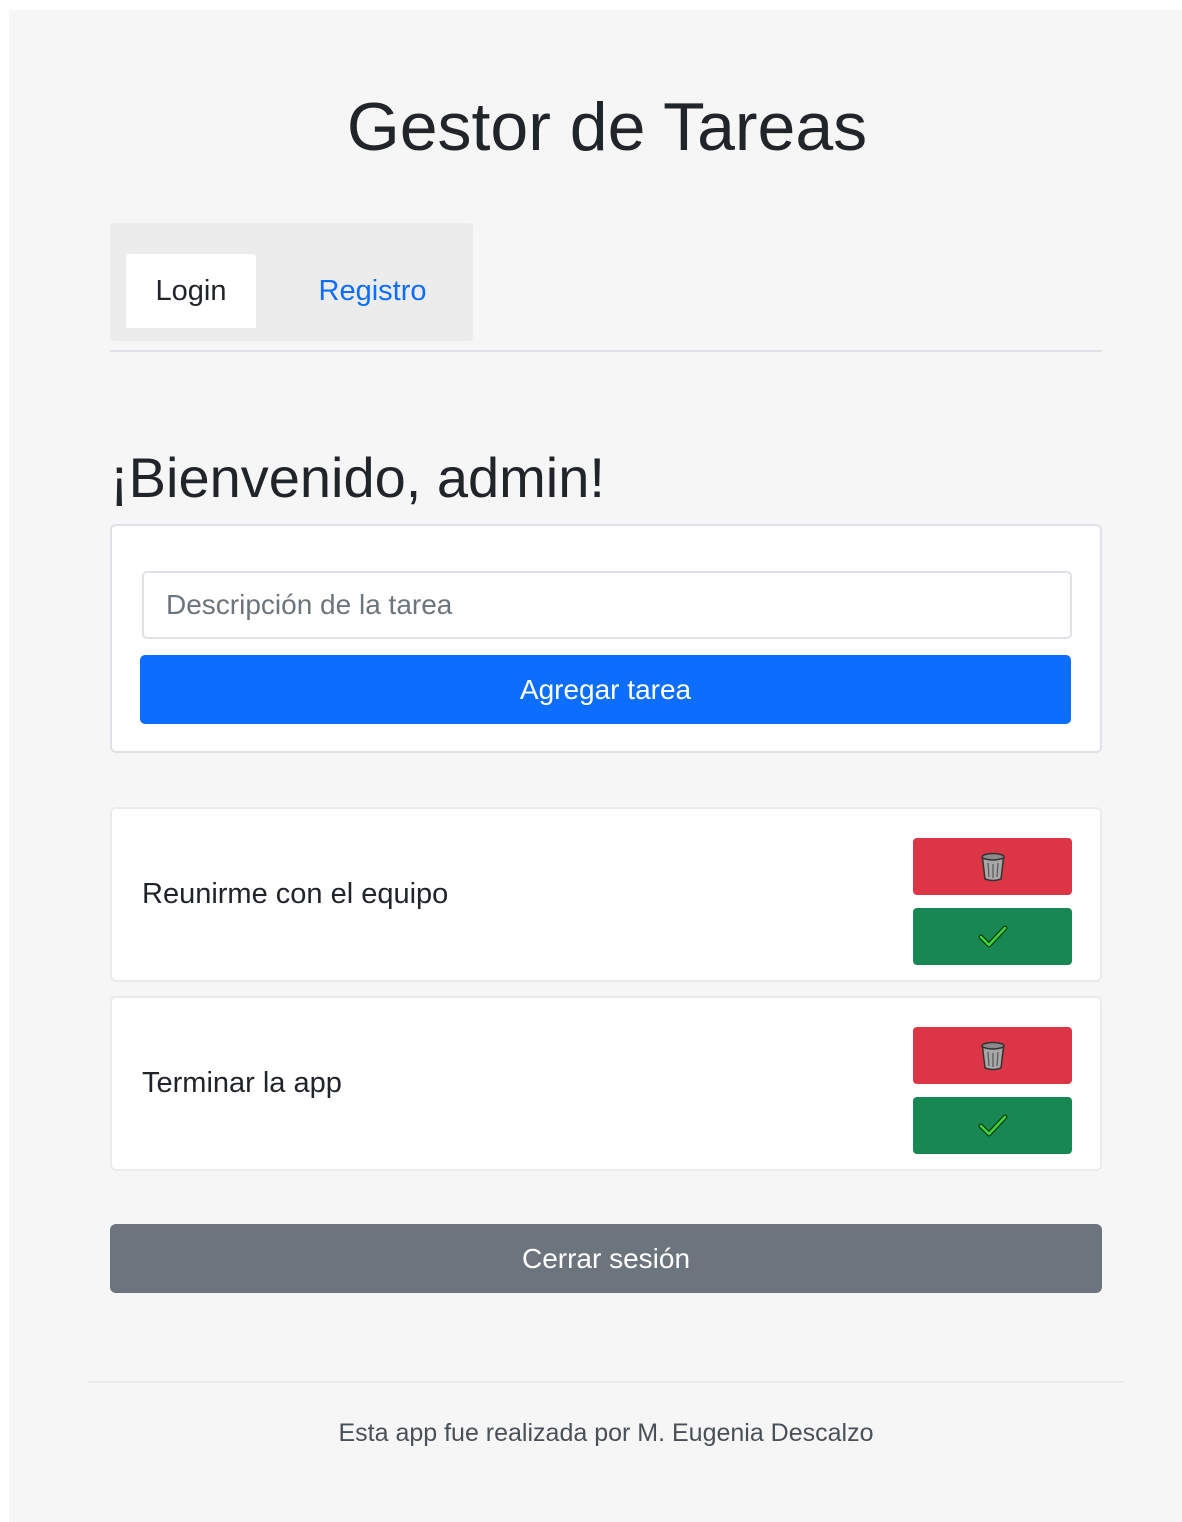 Image resolution: width=1182 pixels, height=1522 pixels. I want to click on tab-registro: Registro, so click(372, 291).